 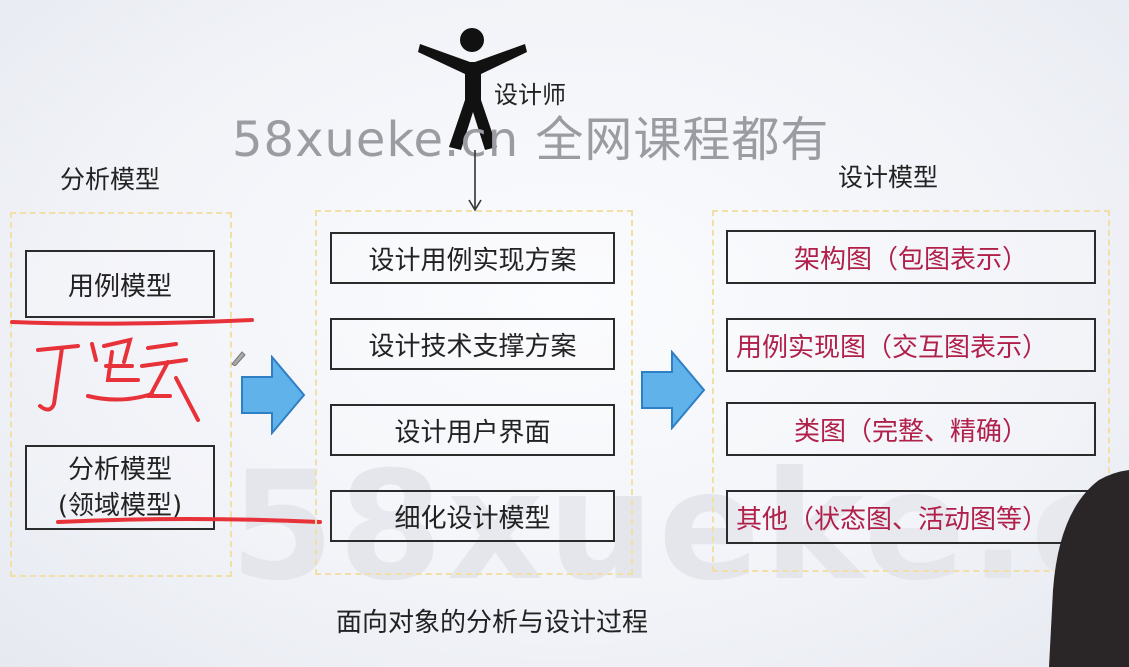 I want to click on design-model-heading: 设计模型, so click(x=888, y=177).